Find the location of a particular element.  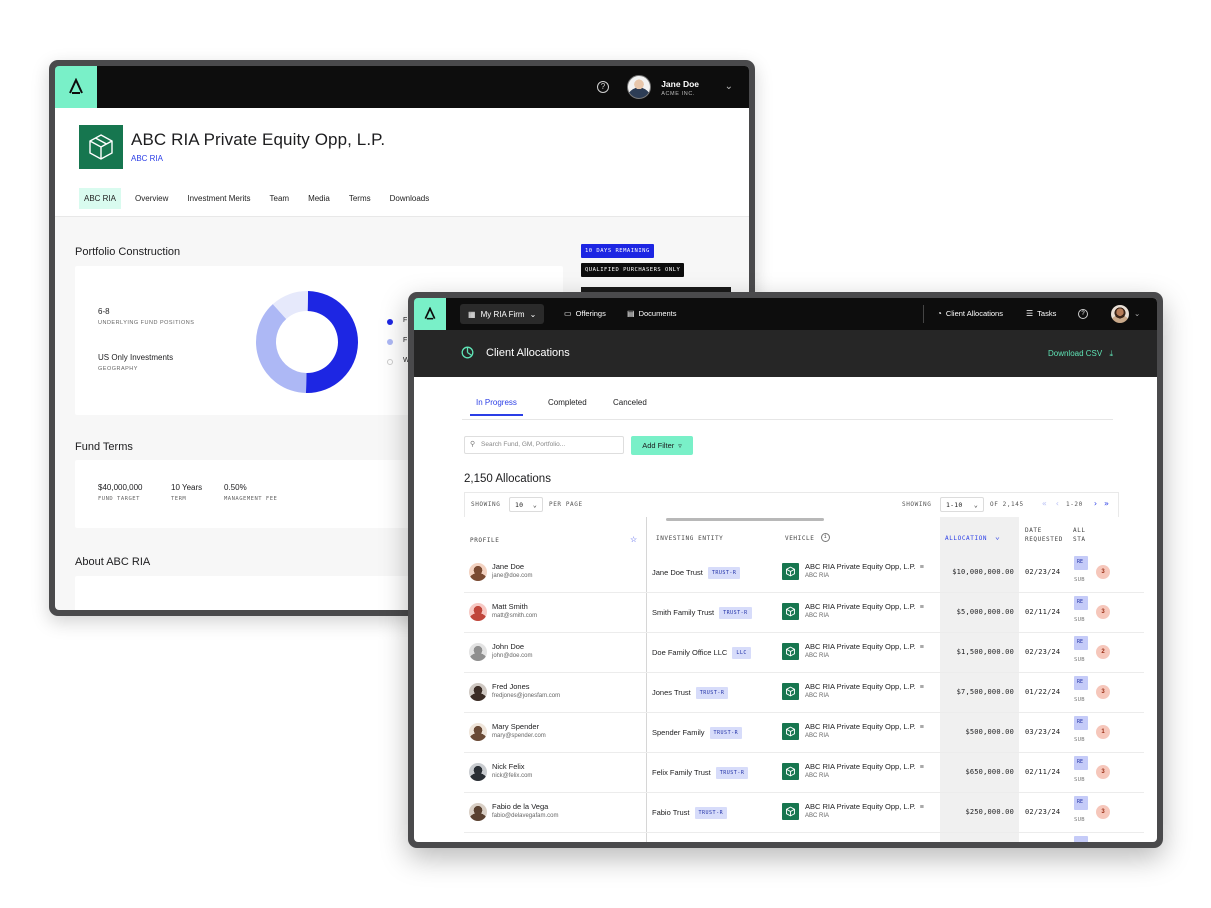

entity-name: Jane Doe Trust is located at coordinates (677, 572).